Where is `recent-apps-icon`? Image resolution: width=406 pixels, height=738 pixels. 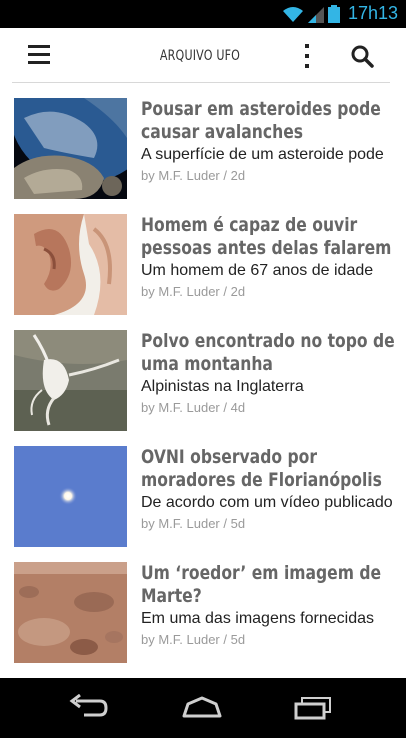 recent-apps-icon is located at coordinates (314, 707).